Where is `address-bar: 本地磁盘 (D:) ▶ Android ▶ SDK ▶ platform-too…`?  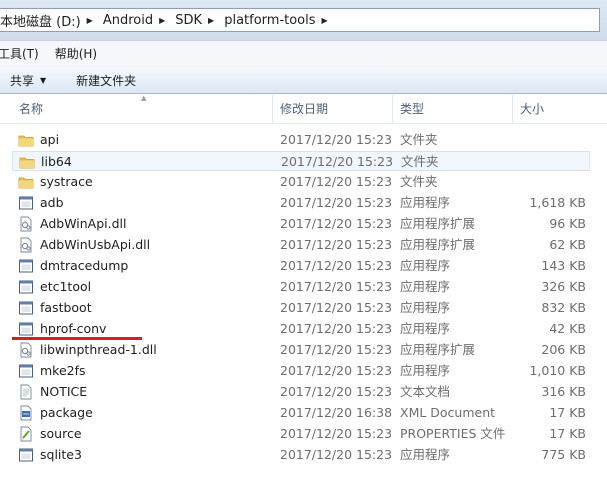
address-bar: 本地磁盘 (D:) ▶ Android ▶ SDK ▶ platform-too… is located at coordinates (300, 20).